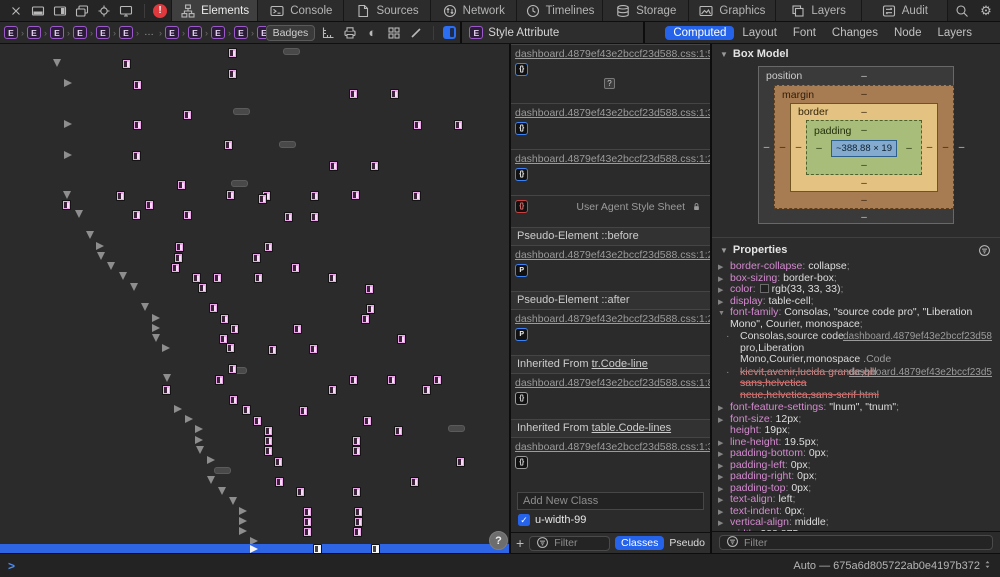 The width and height of the screenshot is (1000, 577). I want to click on computed-filter-field, so click(856, 542).